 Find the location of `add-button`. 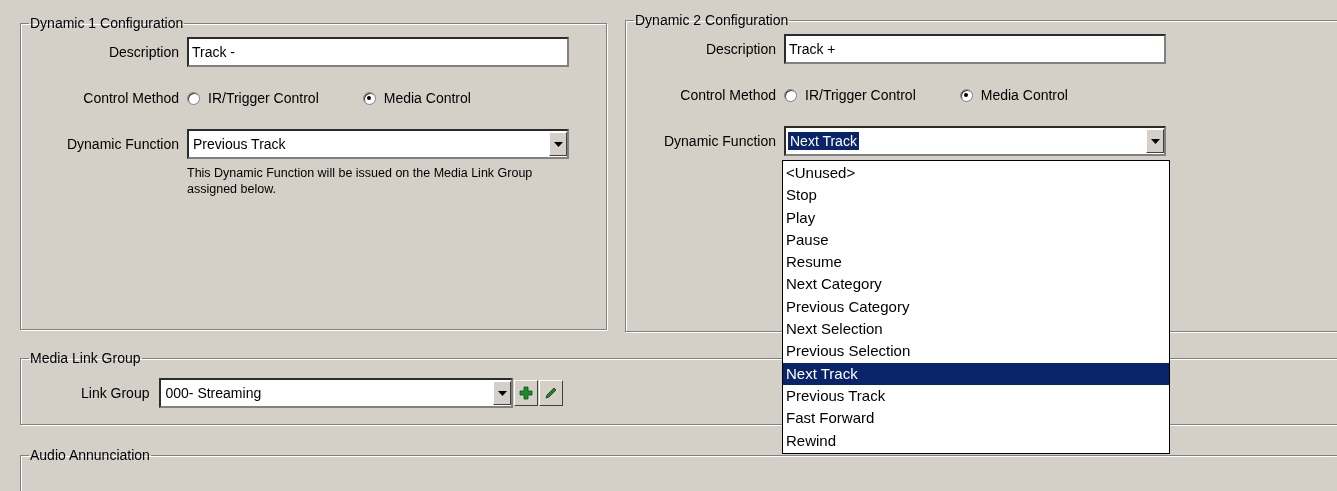

add-button is located at coordinates (526, 393).